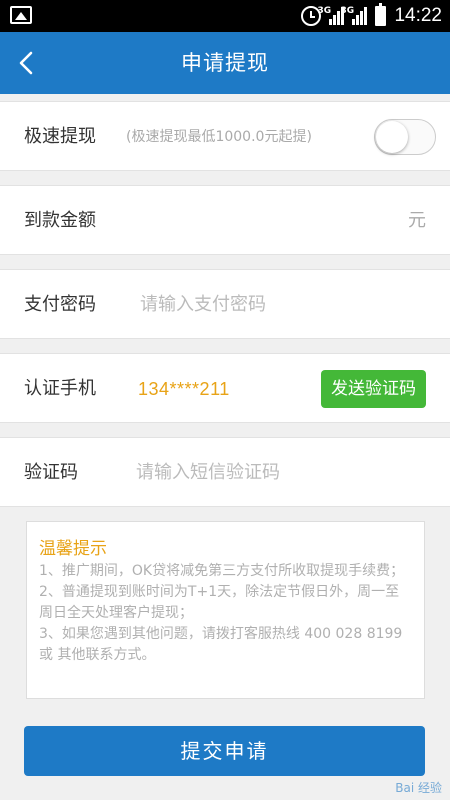  I want to click on status-bar: 3G 3G 14:22, so click(225, 16).